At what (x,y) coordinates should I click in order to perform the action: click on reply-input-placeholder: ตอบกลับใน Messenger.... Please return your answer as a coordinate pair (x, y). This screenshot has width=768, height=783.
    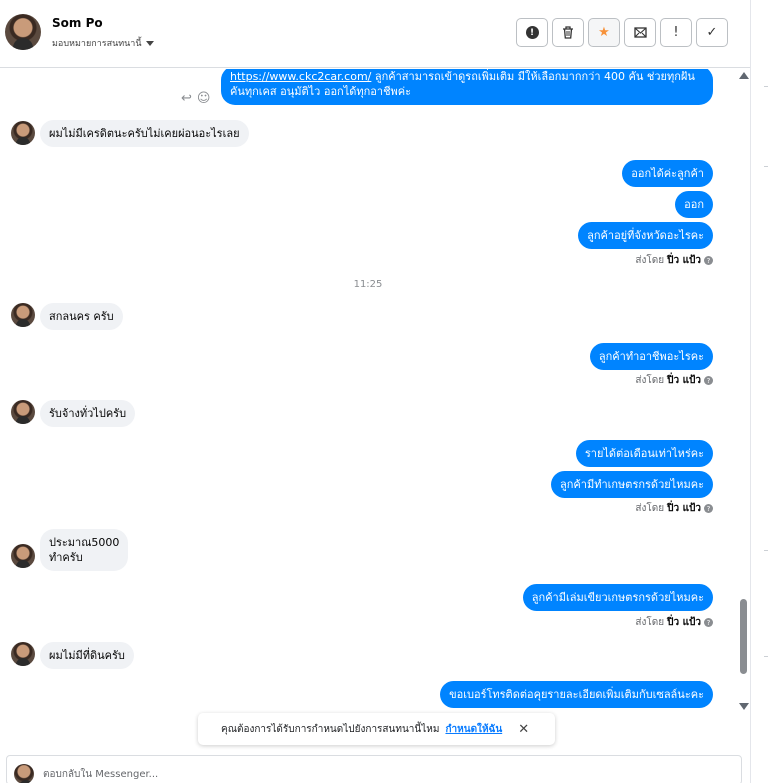
    Looking at the image, I should click on (100, 774).